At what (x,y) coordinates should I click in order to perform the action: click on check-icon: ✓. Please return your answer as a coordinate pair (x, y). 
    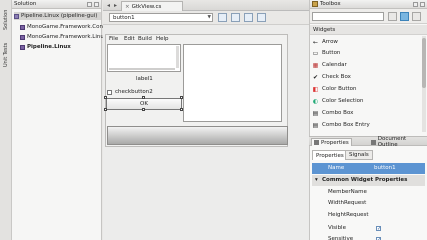
    Looking at the image, I should click on (378, 228).